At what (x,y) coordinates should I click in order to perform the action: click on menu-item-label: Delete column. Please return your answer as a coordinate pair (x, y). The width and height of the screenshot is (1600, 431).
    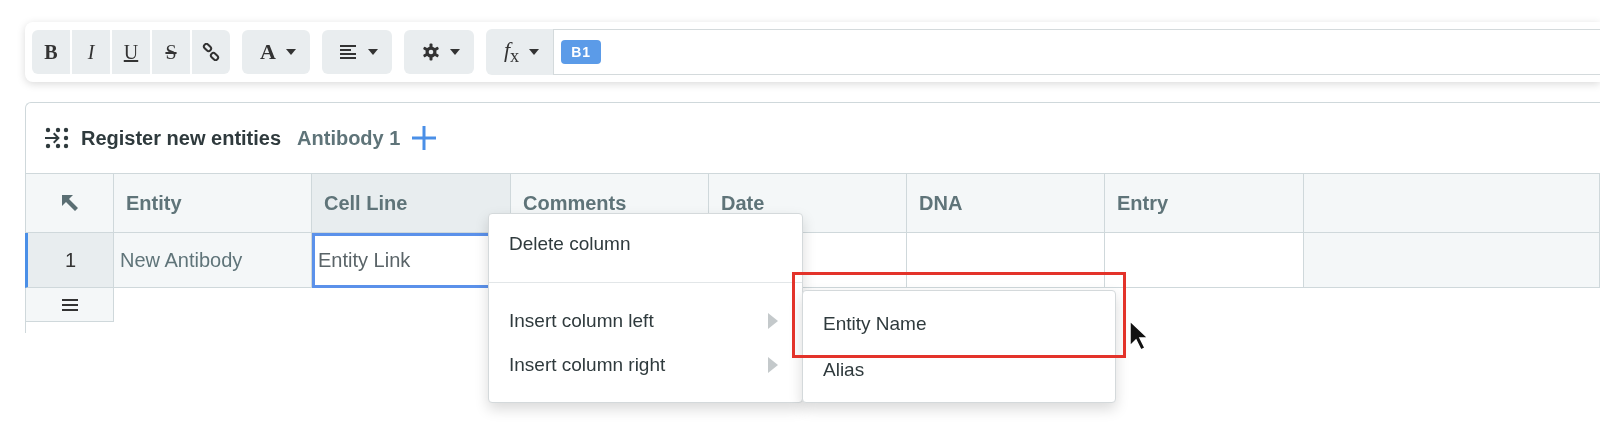
    Looking at the image, I should click on (570, 244).